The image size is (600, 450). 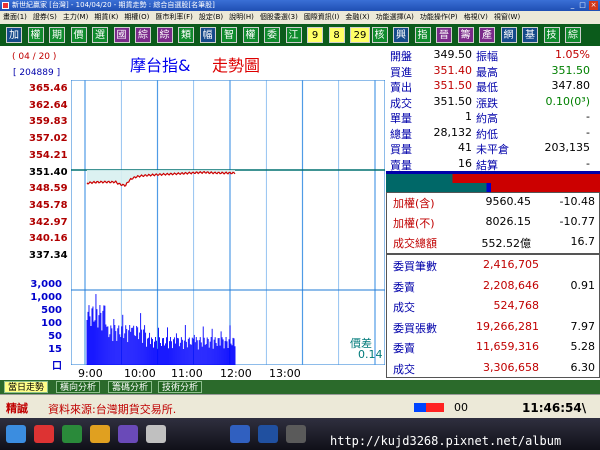 What do you see at coordinates (404, 287) in the screenshot?
I see `order-stat-label: 委賣` at bounding box center [404, 287].